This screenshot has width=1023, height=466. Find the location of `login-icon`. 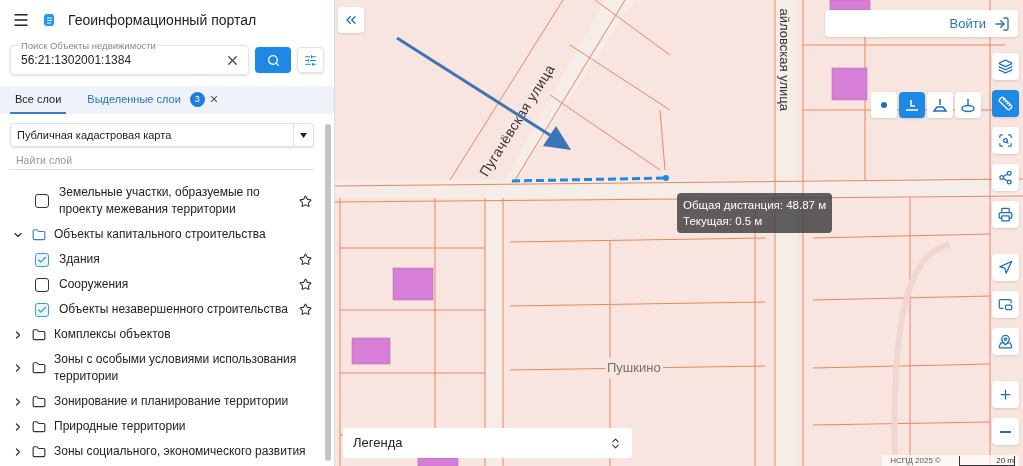

login-icon is located at coordinates (1002, 23).